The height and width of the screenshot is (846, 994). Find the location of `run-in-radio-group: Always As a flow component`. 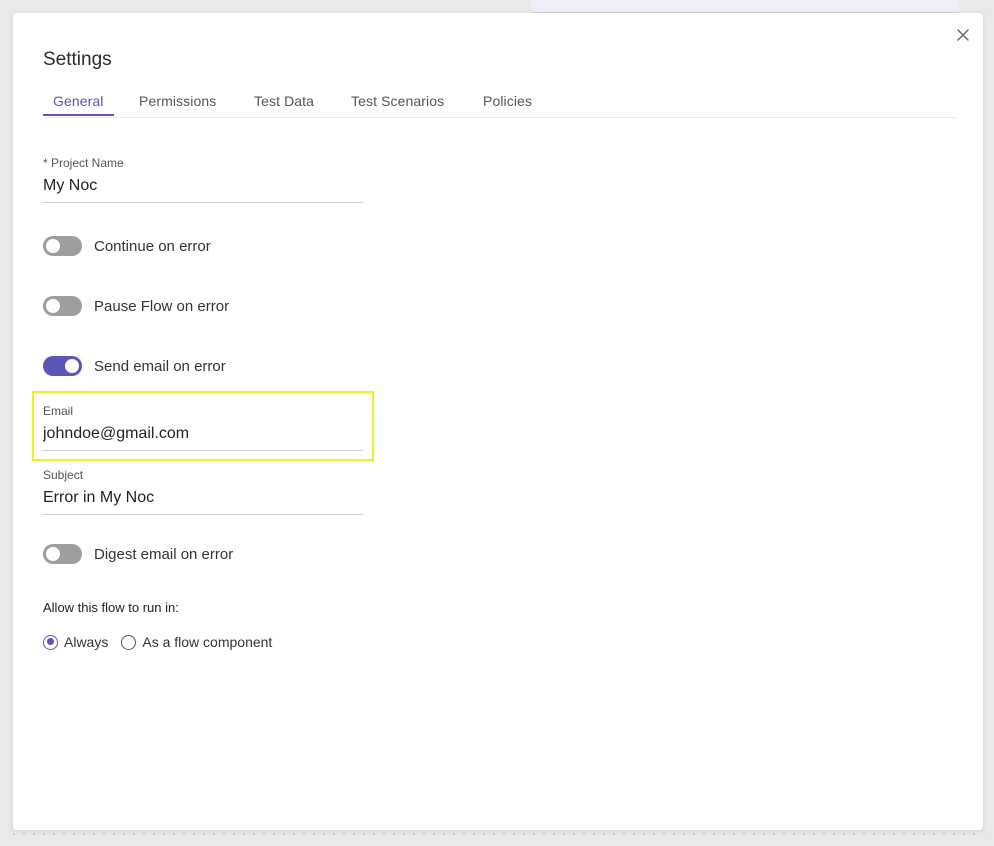

run-in-radio-group: Always As a flow component is located at coordinates (157, 642).